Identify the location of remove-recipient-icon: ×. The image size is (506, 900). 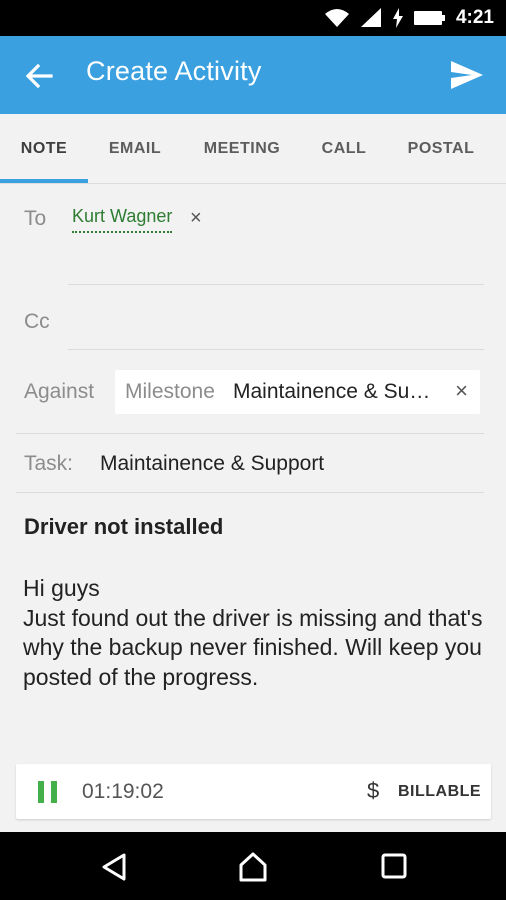
(196, 218).